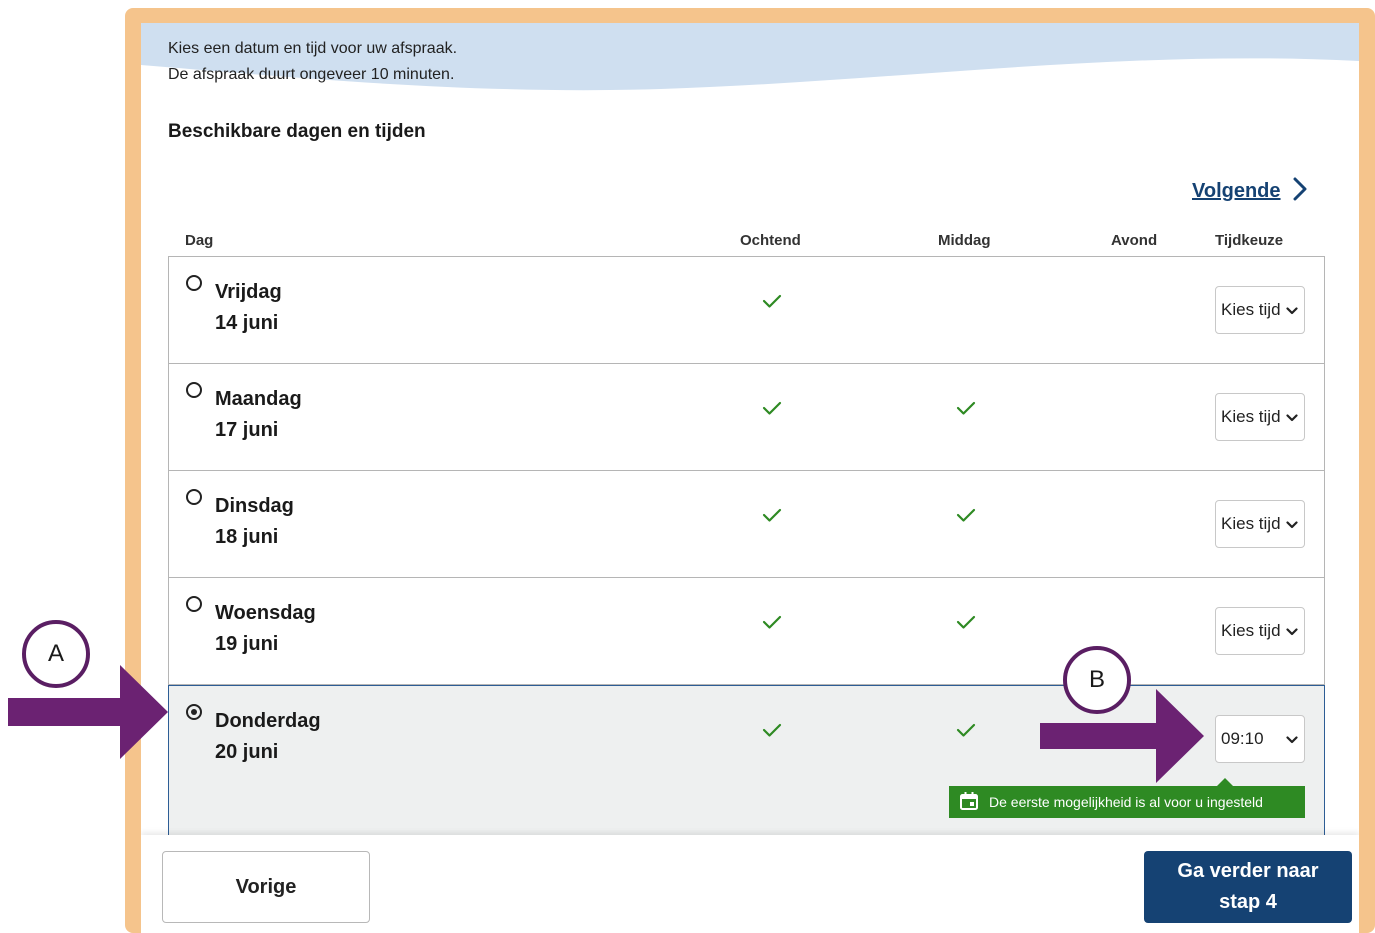 This screenshot has width=1375, height=933. What do you see at coordinates (746, 631) in the screenshot?
I see `day-row-woensdag: Woensdag 19 juni Kies tijd` at bounding box center [746, 631].